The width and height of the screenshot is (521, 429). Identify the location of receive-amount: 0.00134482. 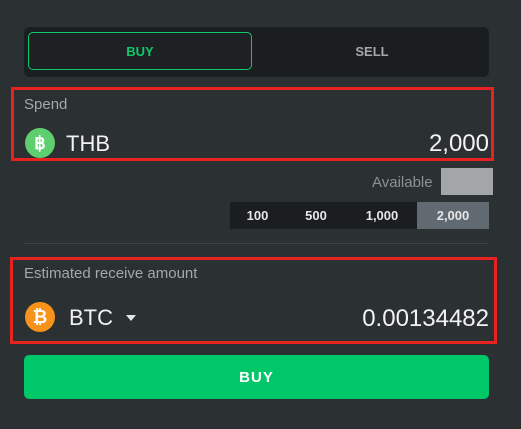
(425, 318).